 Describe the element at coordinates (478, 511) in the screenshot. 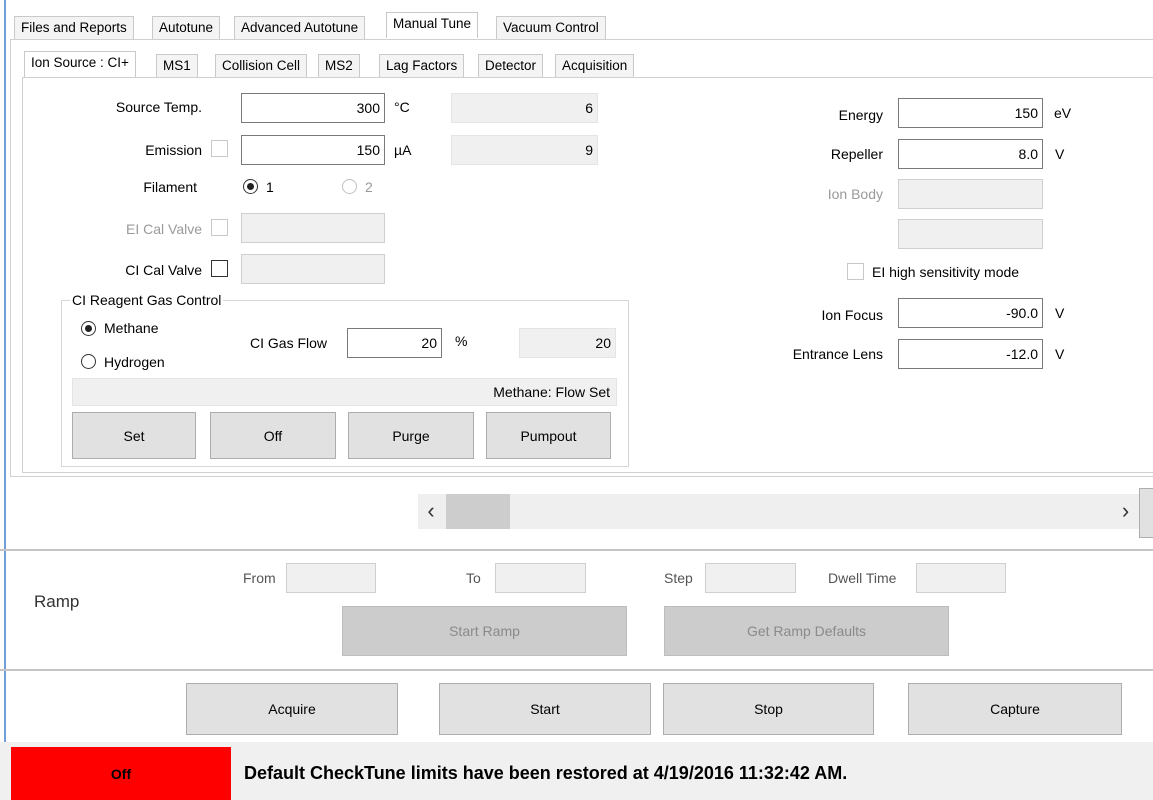

I see `scroll-thumb` at that location.